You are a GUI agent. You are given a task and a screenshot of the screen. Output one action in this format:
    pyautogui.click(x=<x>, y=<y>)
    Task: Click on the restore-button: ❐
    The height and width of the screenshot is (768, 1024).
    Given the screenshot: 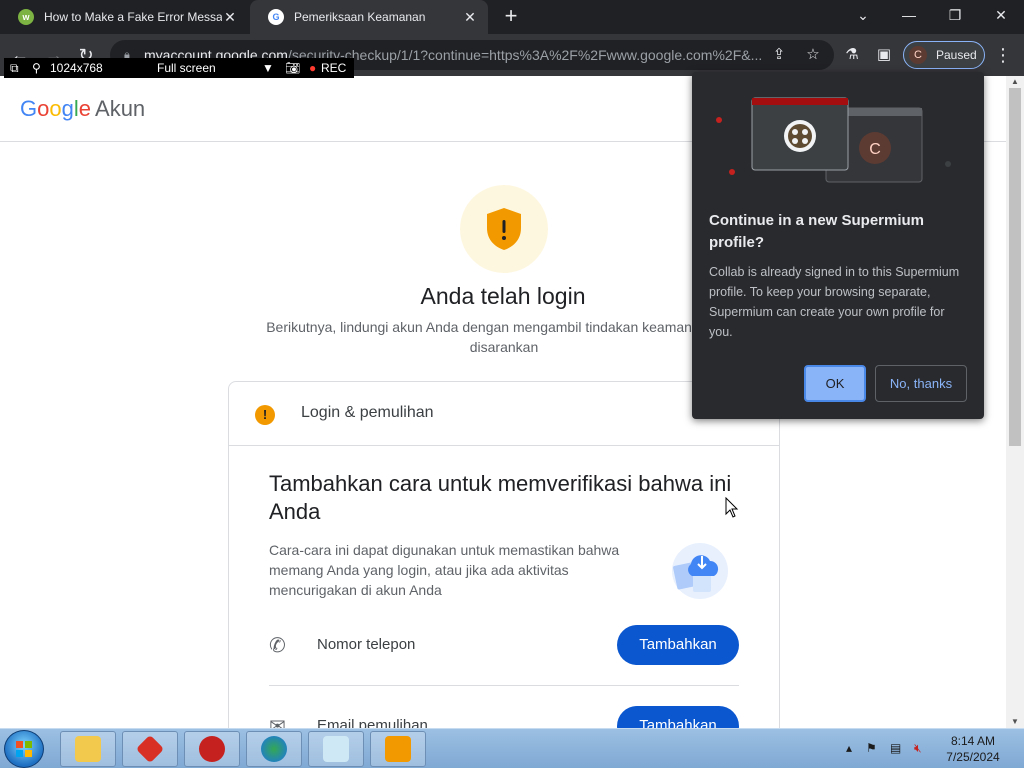 What is the action you would take?
    pyautogui.click(x=955, y=15)
    